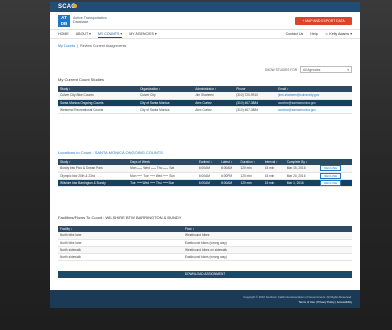 This screenshot has height=330, width=392. What do you see at coordinates (93, 169) in the screenshot?
I see `location-name: Bundy btw Pico & Ocean Park` at bounding box center [93, 169].